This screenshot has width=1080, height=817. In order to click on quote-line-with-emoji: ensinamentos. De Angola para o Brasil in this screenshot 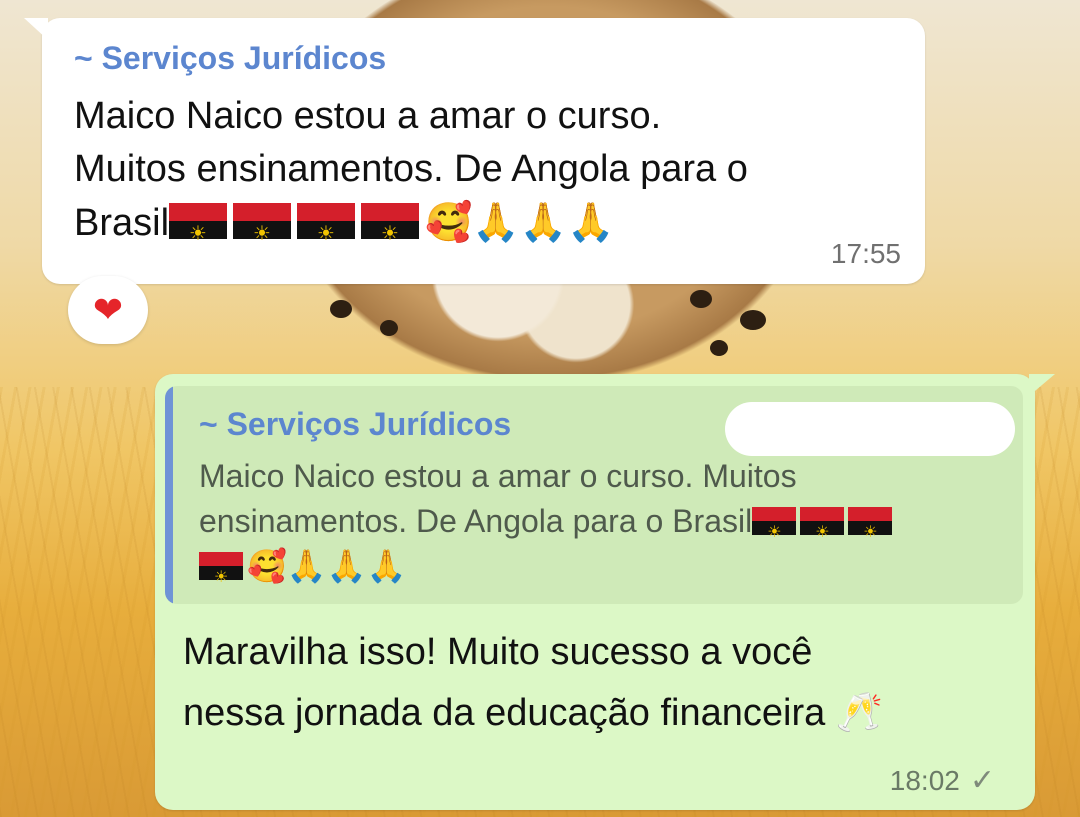, I will do `click(604, 527)`.